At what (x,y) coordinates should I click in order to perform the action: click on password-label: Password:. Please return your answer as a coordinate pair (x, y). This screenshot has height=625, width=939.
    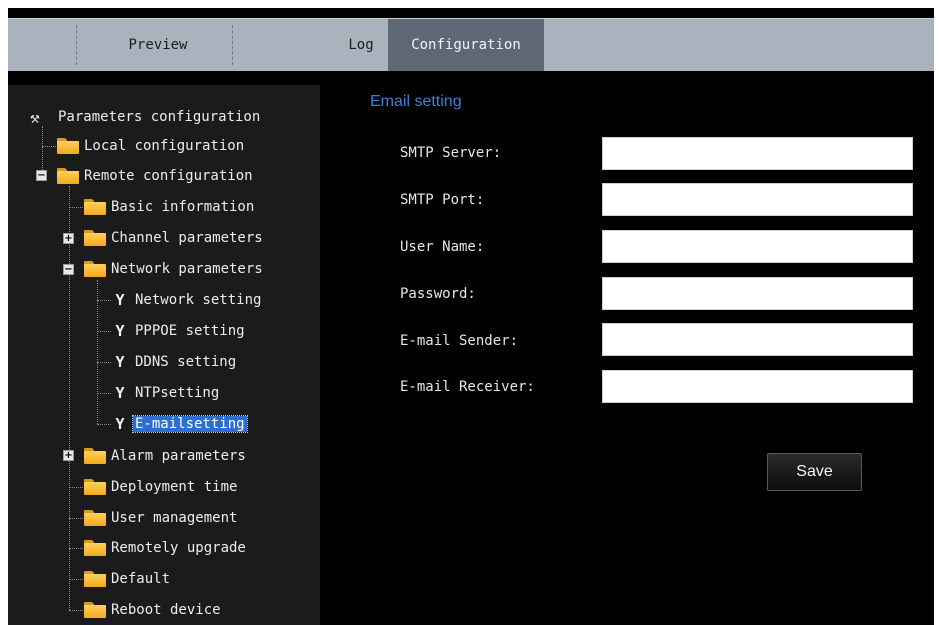
    Looking at the image, I should click on (438, 294).